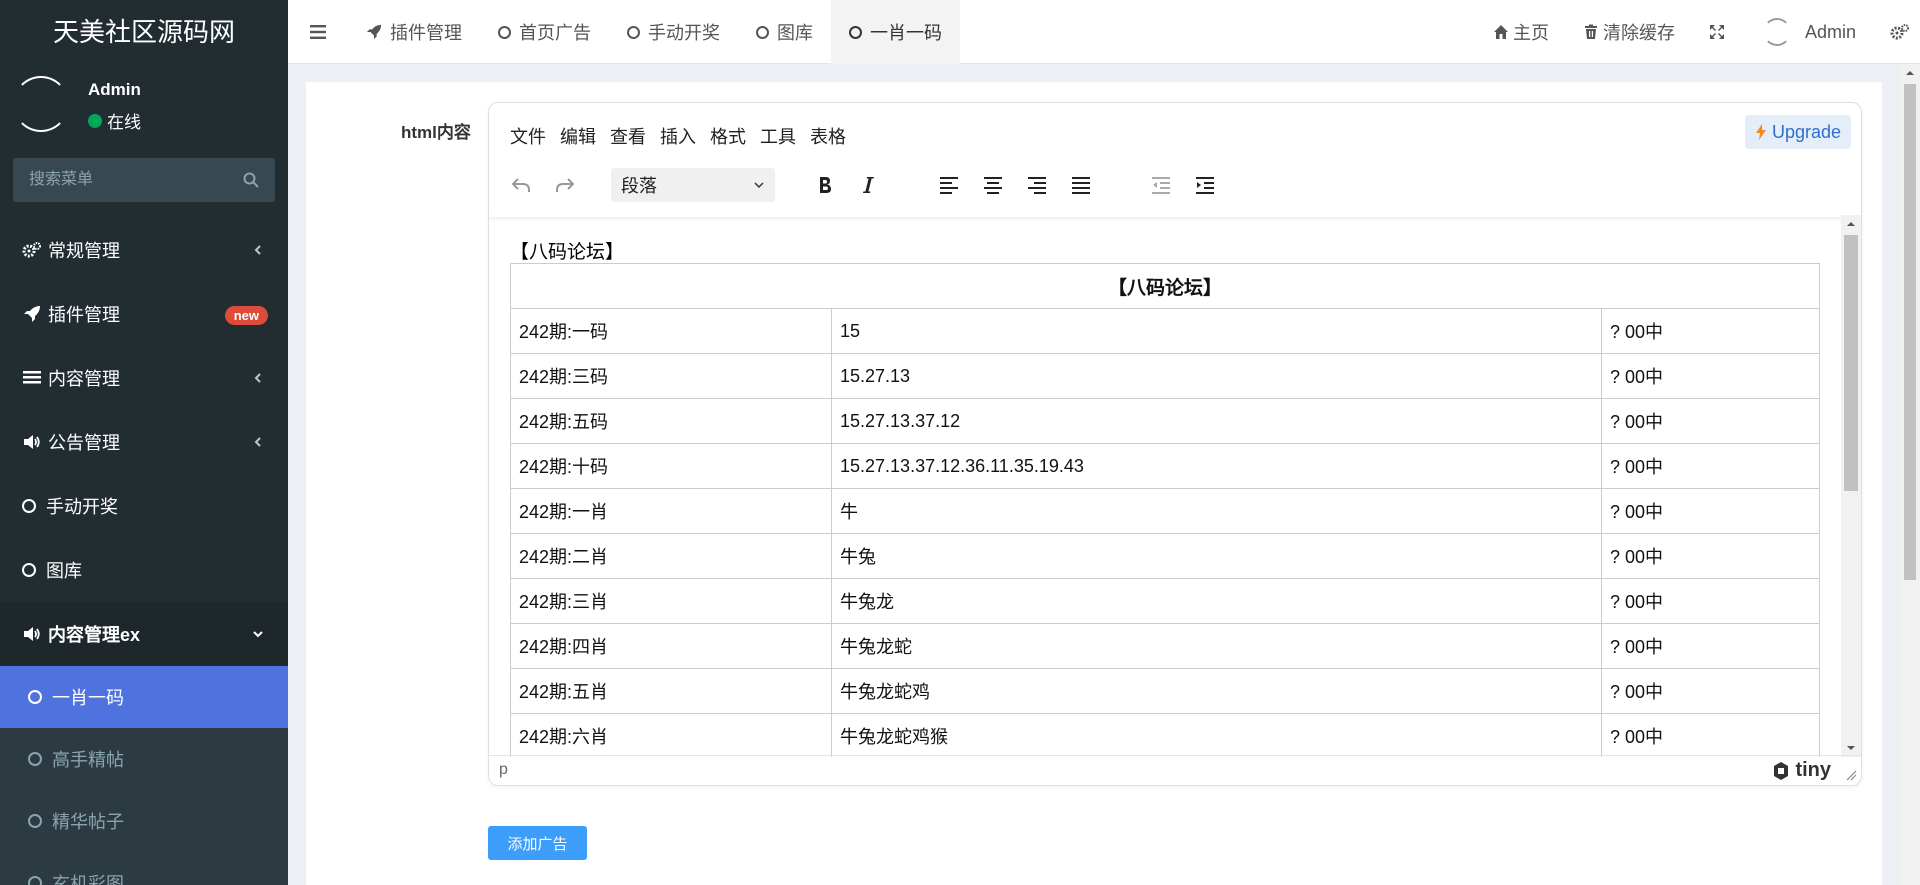 This screenshot has height=885, width=1920. I want to click on sidebar-item-content: 内容管理, so click(144, 378).